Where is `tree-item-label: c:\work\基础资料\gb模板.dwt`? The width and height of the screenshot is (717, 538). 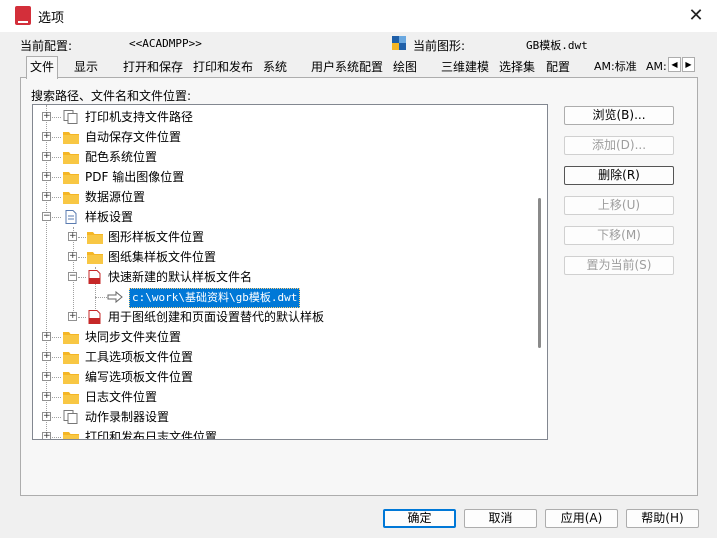 tree-item-label: c:\work\基础资料\gb模板.dwt is located at coordinates (215, 298).